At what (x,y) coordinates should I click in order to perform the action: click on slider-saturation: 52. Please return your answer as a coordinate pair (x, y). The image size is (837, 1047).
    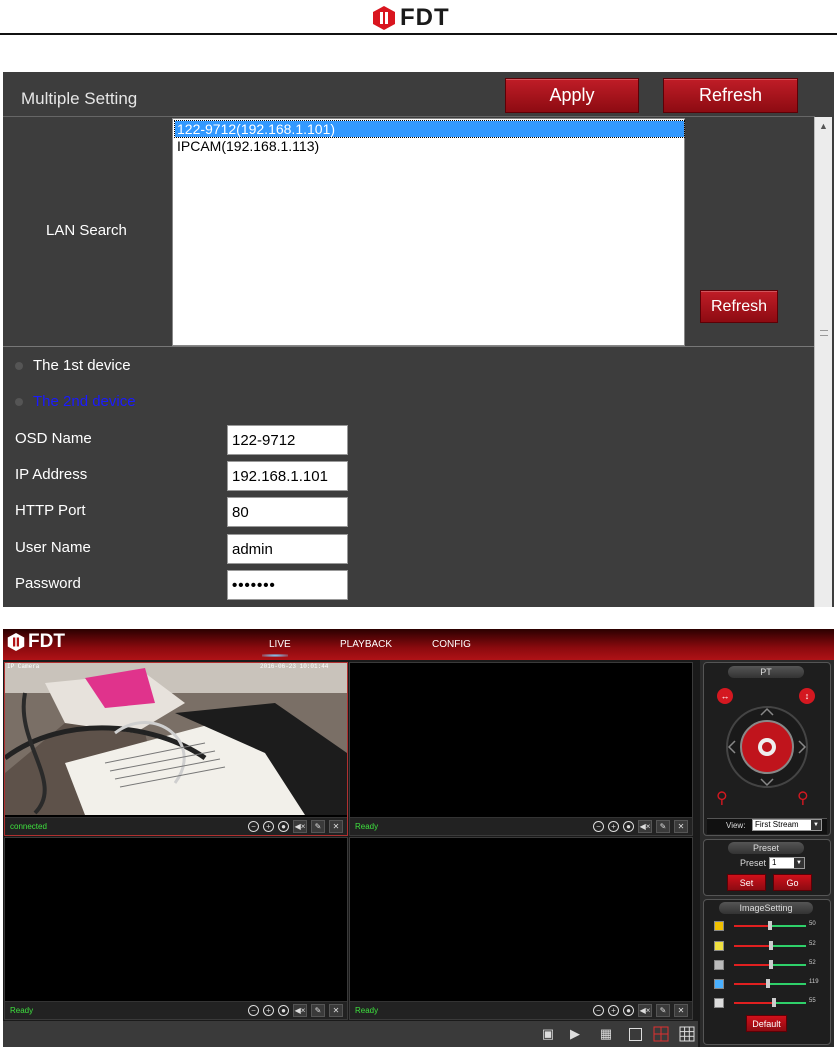
    Looking at the image, I should click on (768, 965).